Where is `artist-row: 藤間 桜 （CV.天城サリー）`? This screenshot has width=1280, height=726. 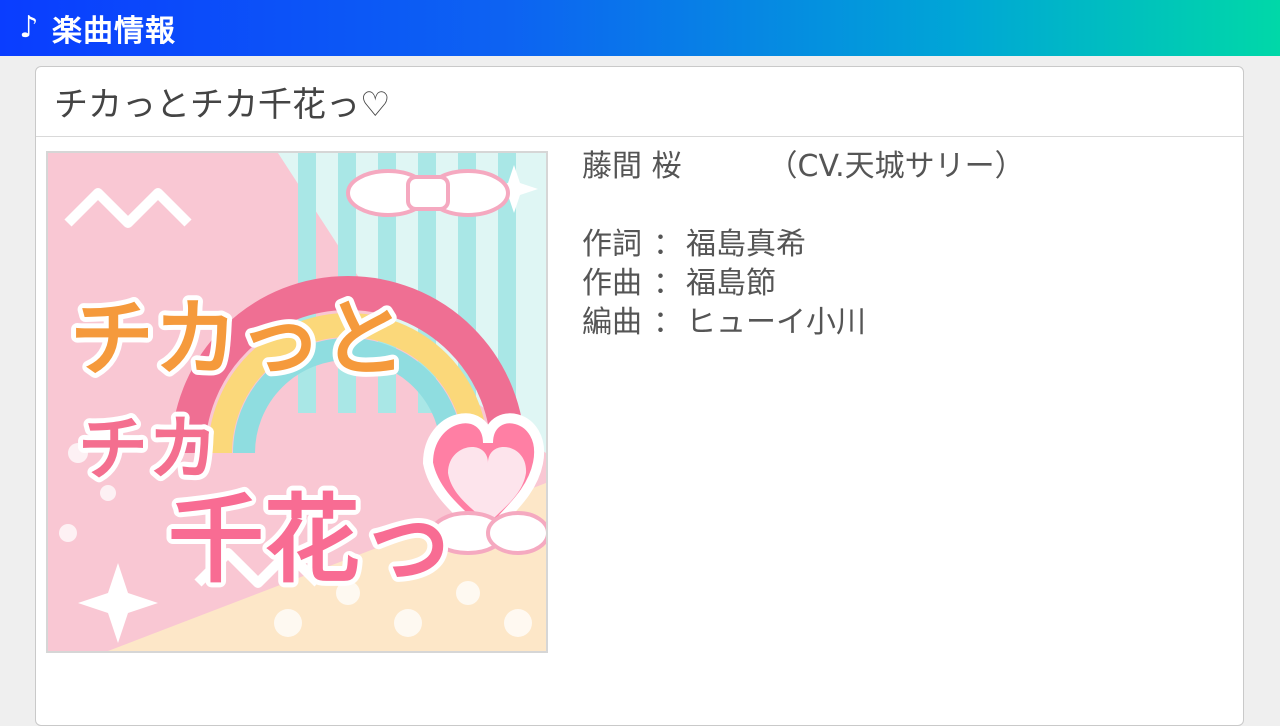
artist-row: 藤間 桜 （CV.天城サリー） is located at coordinates (803, 166).